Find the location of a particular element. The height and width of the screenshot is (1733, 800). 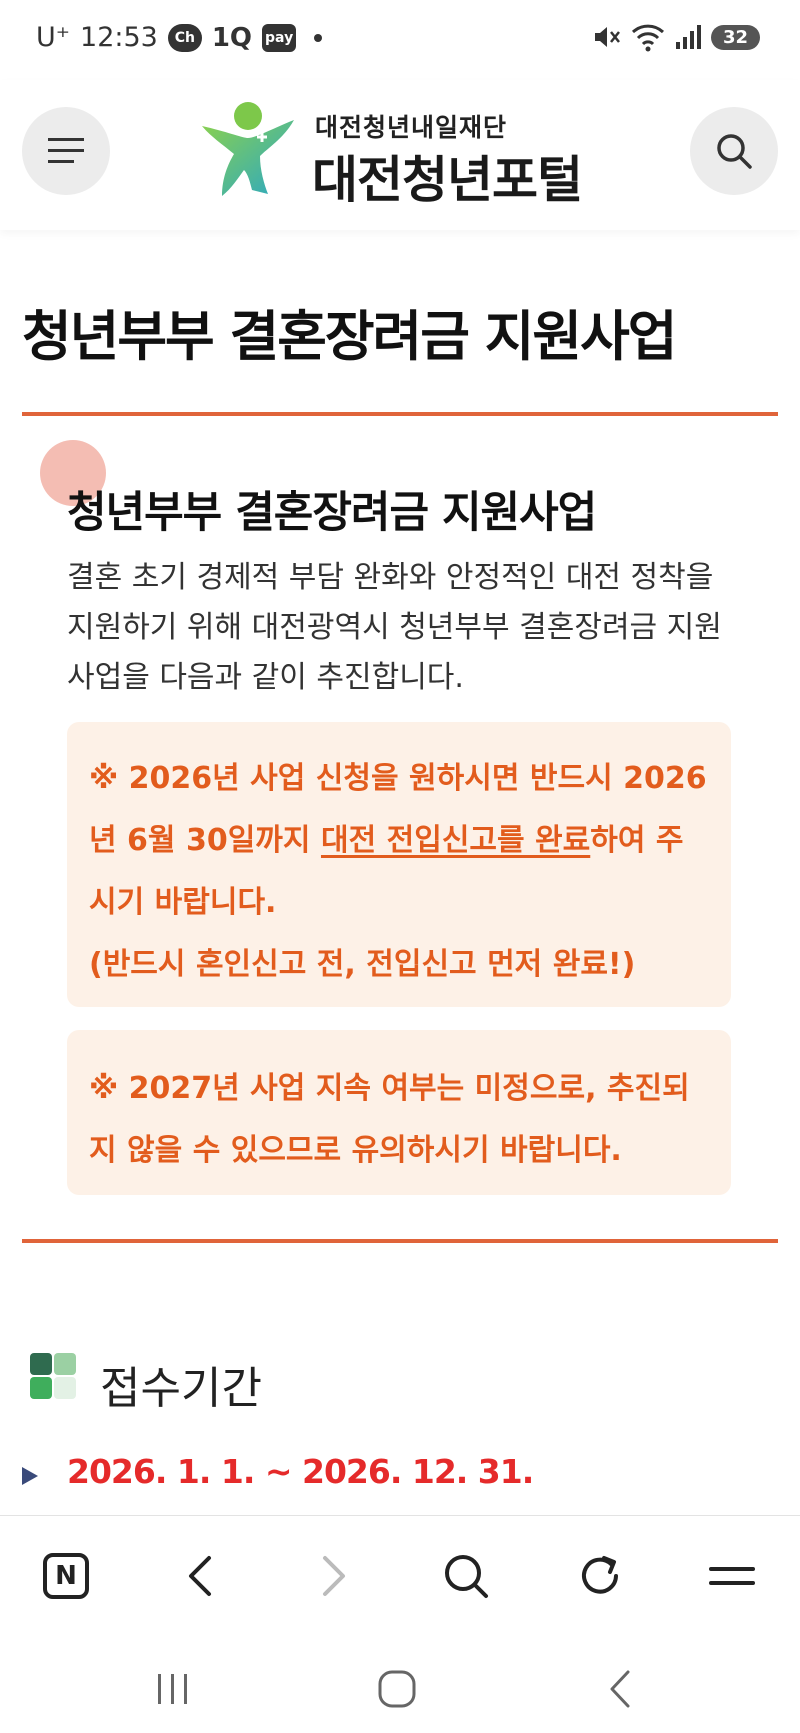

logo-subtitle: 대전청년내일재단 is located at coordinates (411, 127).